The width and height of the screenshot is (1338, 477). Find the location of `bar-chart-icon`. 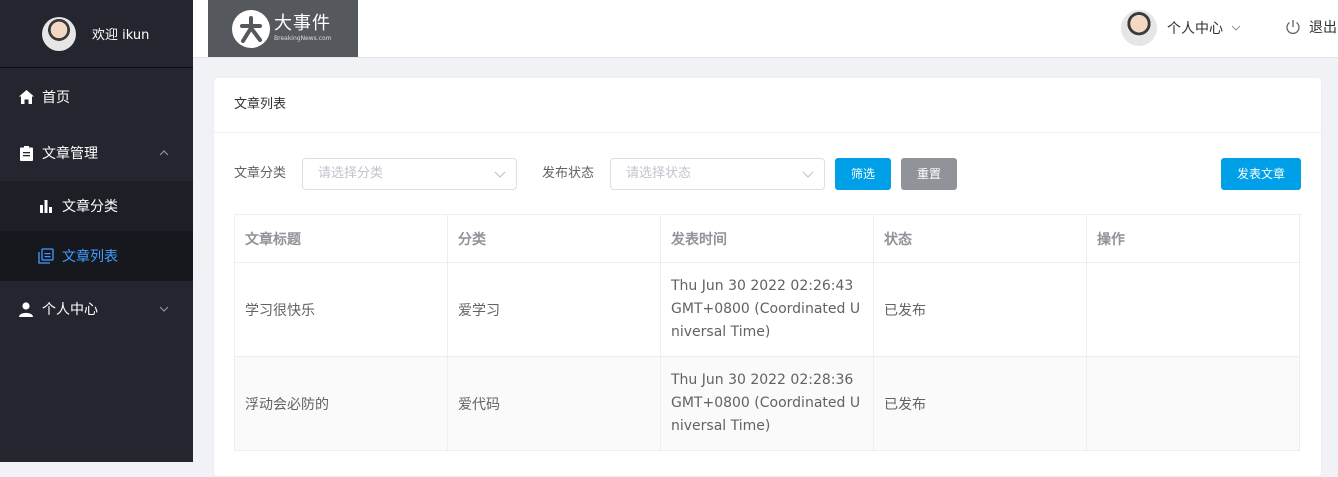

bar-chart-icon is located at coordinates (46, 206).